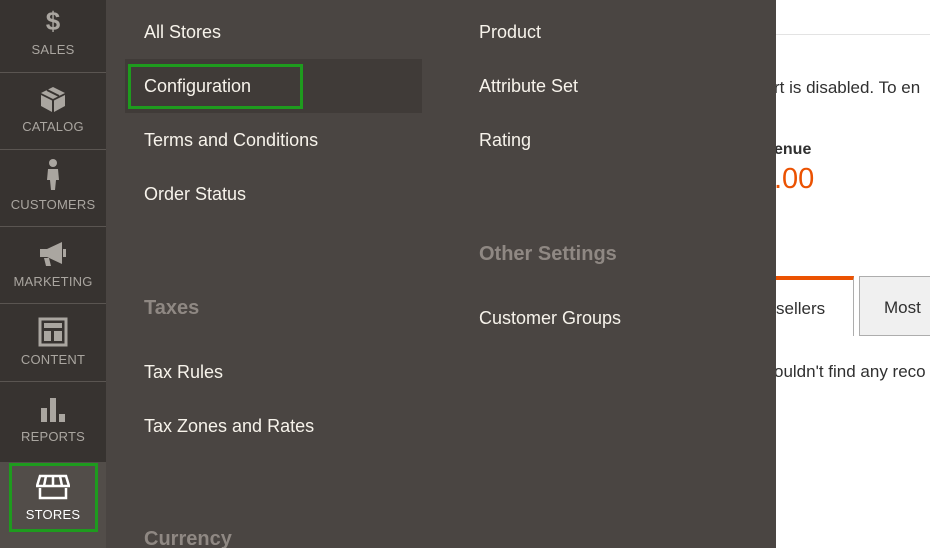  I want to click on nav-label: MARKETING, so click(53, 281).